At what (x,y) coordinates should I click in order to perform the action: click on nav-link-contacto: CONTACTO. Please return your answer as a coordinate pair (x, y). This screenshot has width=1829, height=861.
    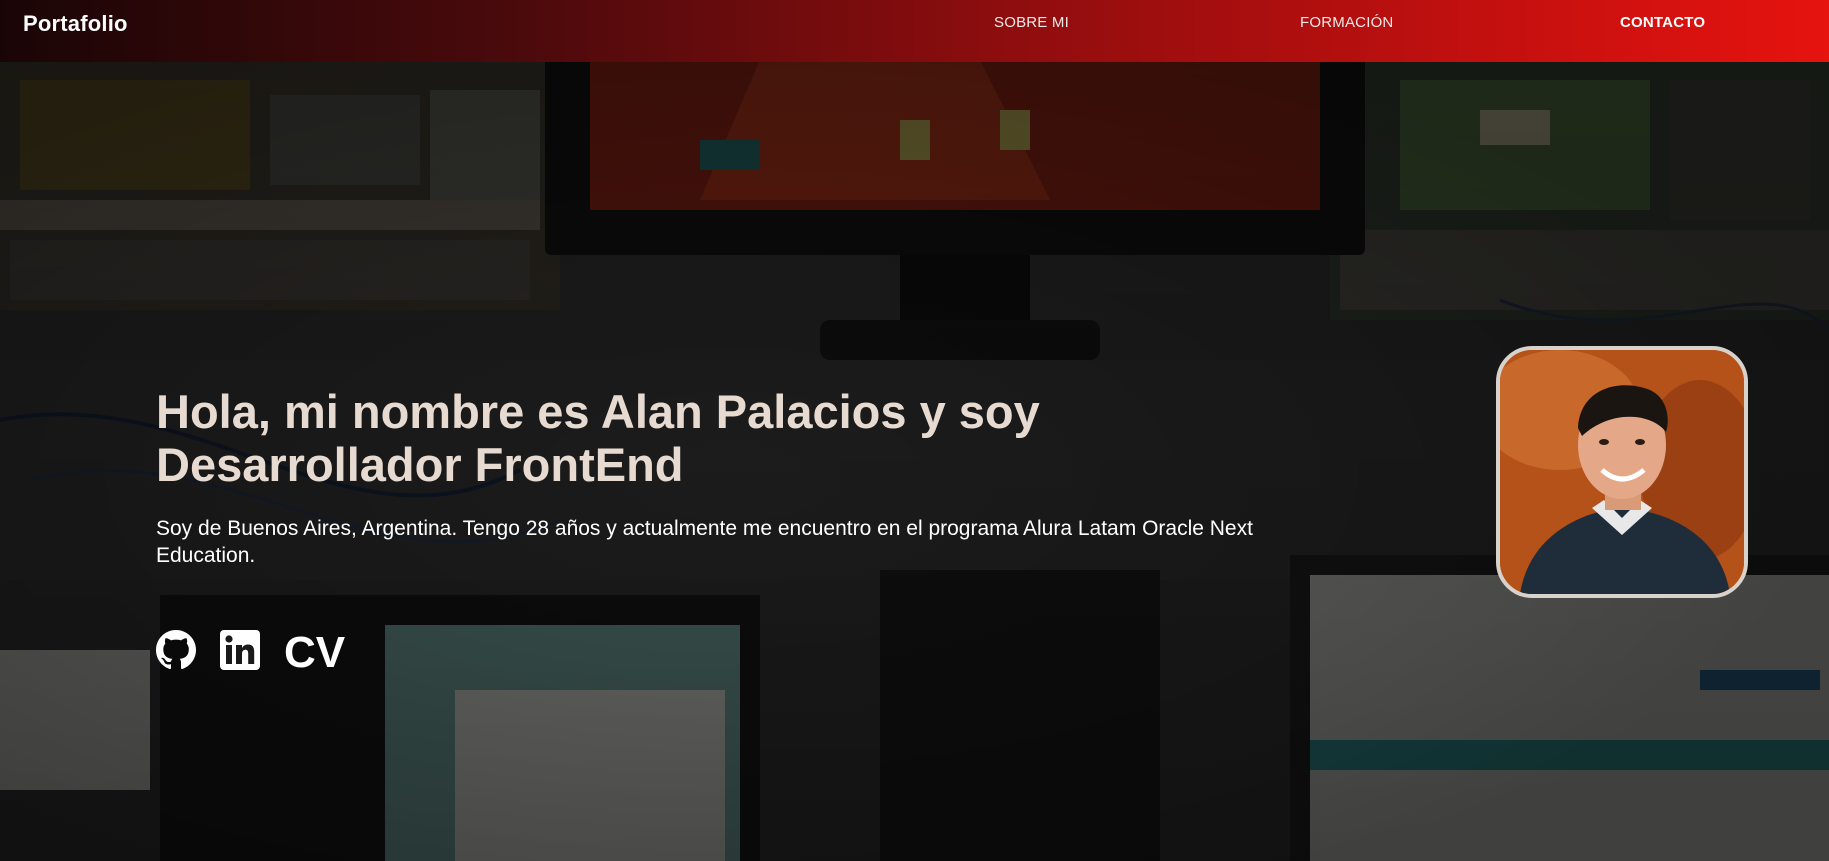
    Looking at the image, I should click on (1662, 22).